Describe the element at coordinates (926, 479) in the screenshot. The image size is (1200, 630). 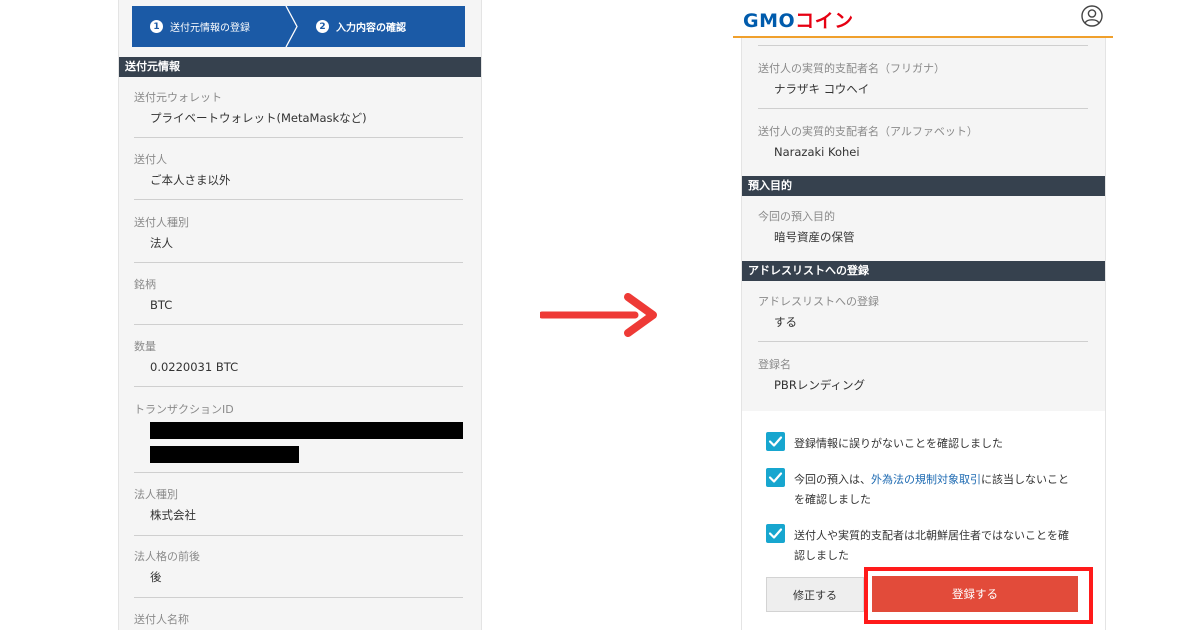
I see `foreign-exchange-law-link: 外為法の規制対象取引` at that location.